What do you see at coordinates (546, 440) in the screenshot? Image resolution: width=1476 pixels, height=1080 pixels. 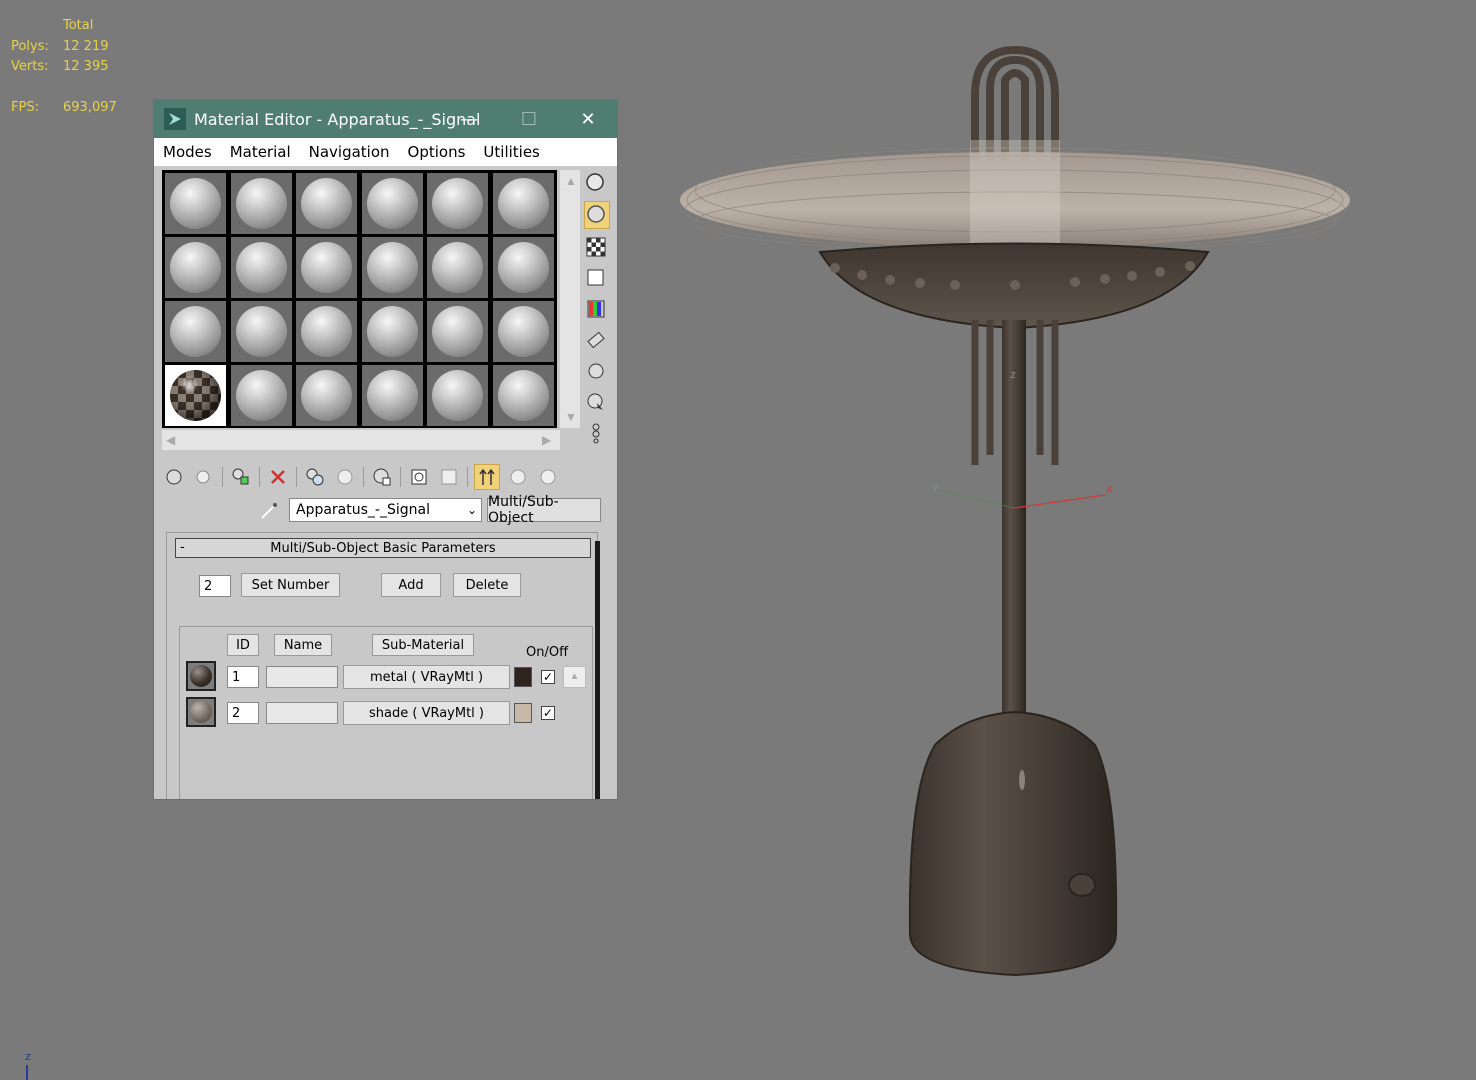 I see `scroll-right-icon: ▶` at bounding box center [546, 440].